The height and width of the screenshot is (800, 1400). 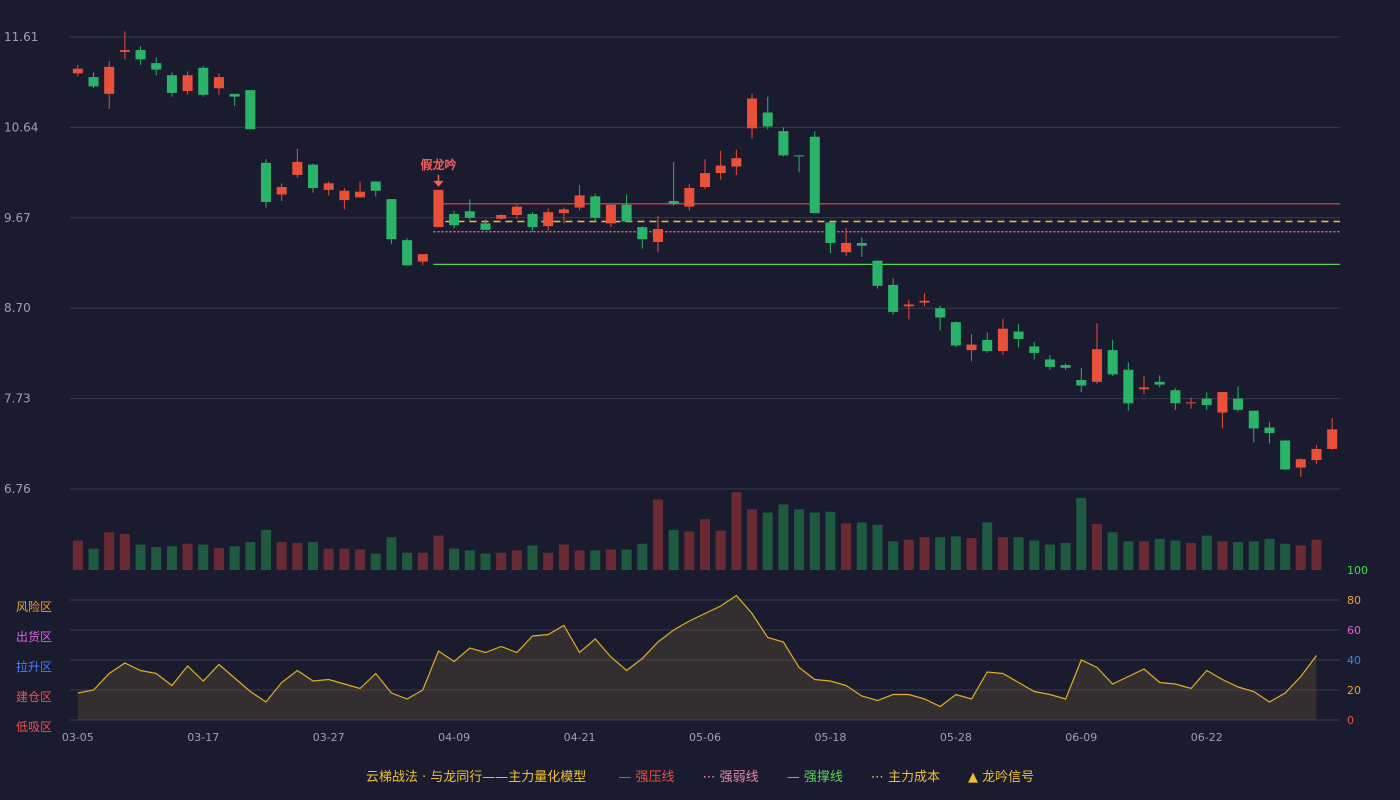 What do you see at coordinates (886, 234) in the screenshot?
I see `level-lines` at bounding box center [886, 234].